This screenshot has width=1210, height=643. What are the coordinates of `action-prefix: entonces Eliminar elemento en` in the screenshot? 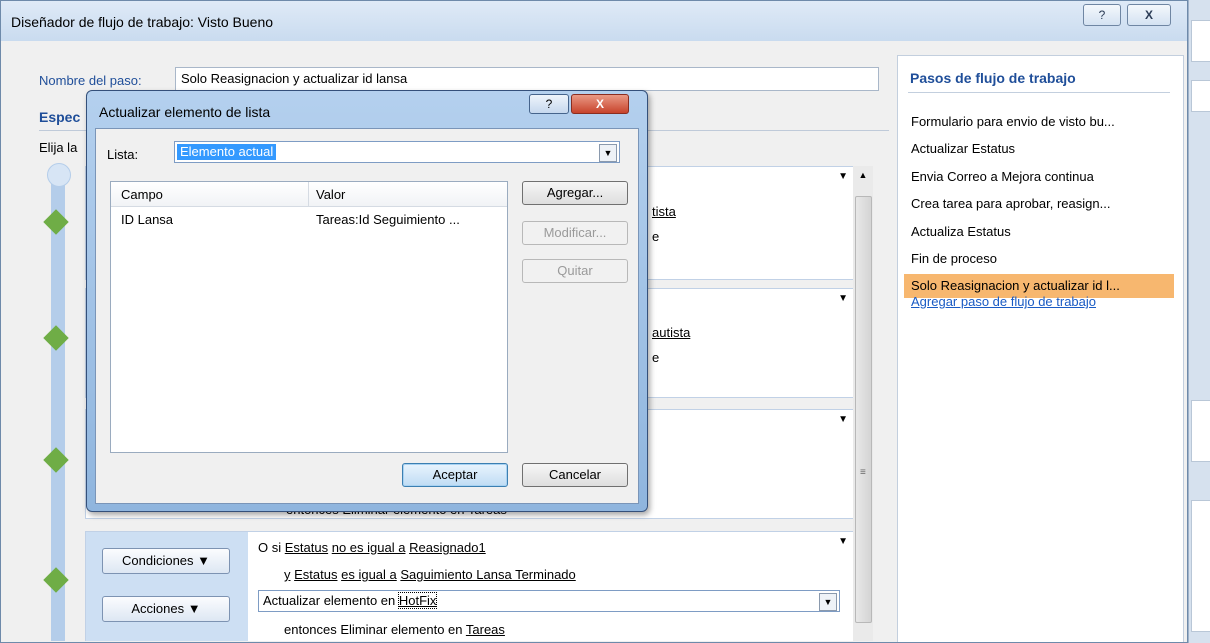 It's located at (373, 629).